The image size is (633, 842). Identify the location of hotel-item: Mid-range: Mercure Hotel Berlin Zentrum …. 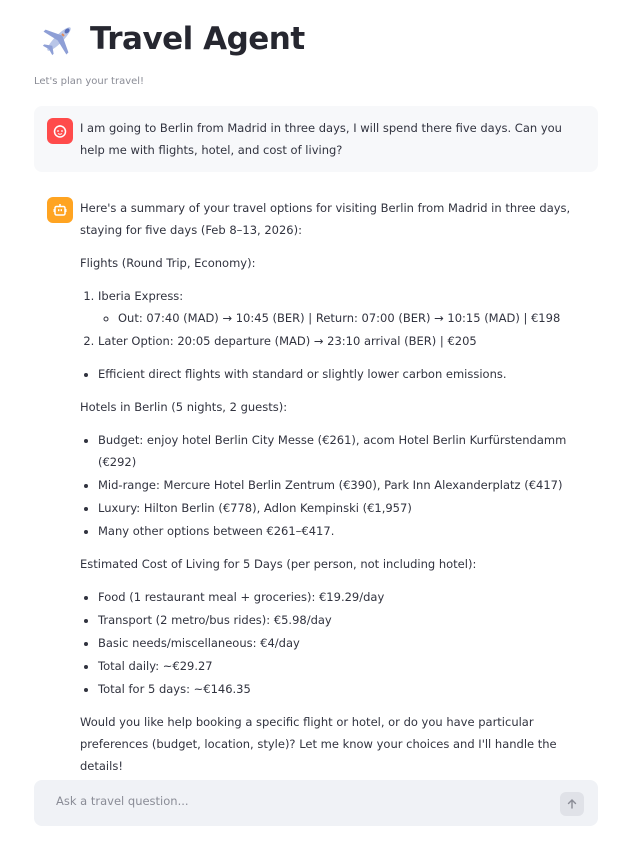
(343, 485).